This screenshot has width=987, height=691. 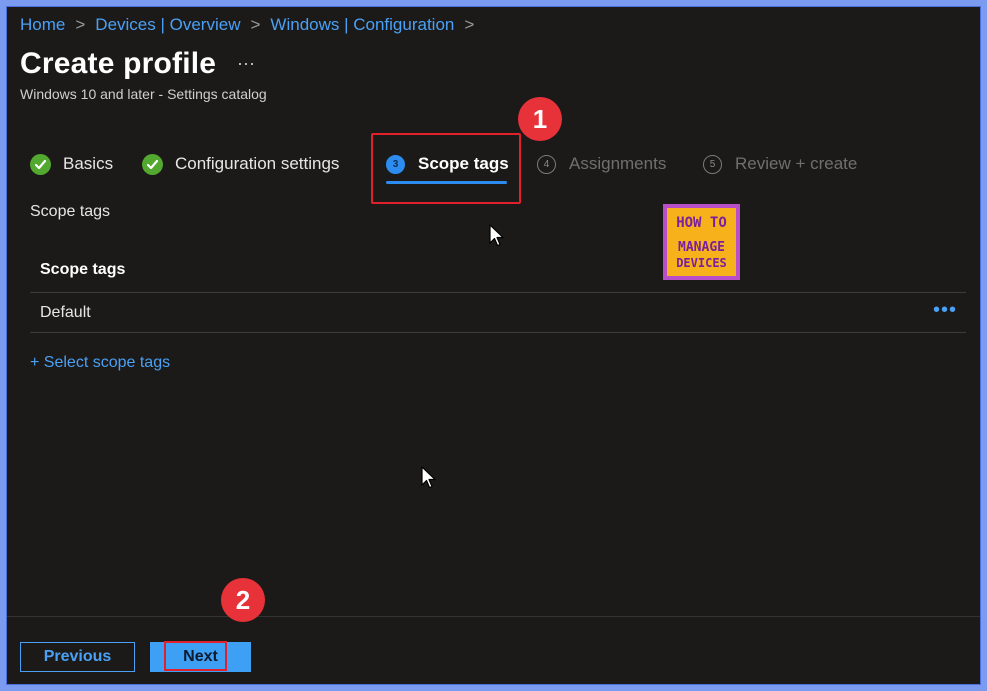 What do you see at coordinates (88, 163) in the screenshot?
I see `step-label: Basics` at bounding box center [88, 163].